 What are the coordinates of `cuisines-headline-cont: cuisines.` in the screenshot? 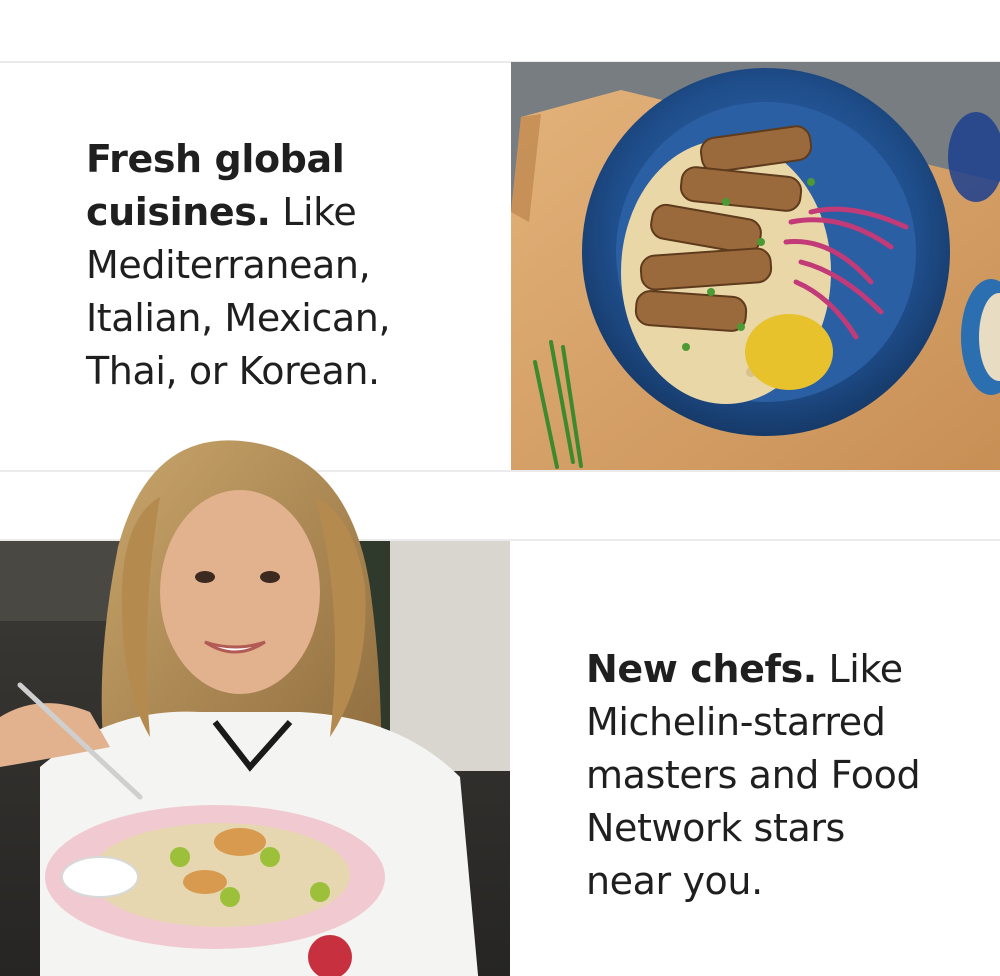 It's located at (178, 212).